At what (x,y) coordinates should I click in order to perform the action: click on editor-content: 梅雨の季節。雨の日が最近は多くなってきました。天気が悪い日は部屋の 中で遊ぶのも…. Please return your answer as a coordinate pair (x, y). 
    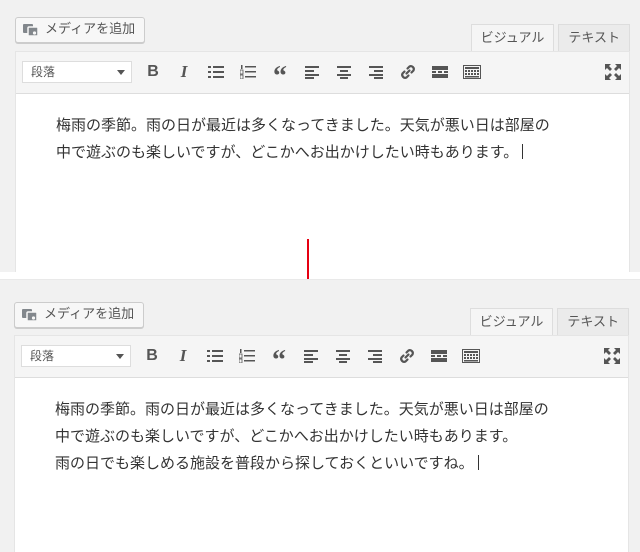
    Looking at the image, I should click on (322, 130).